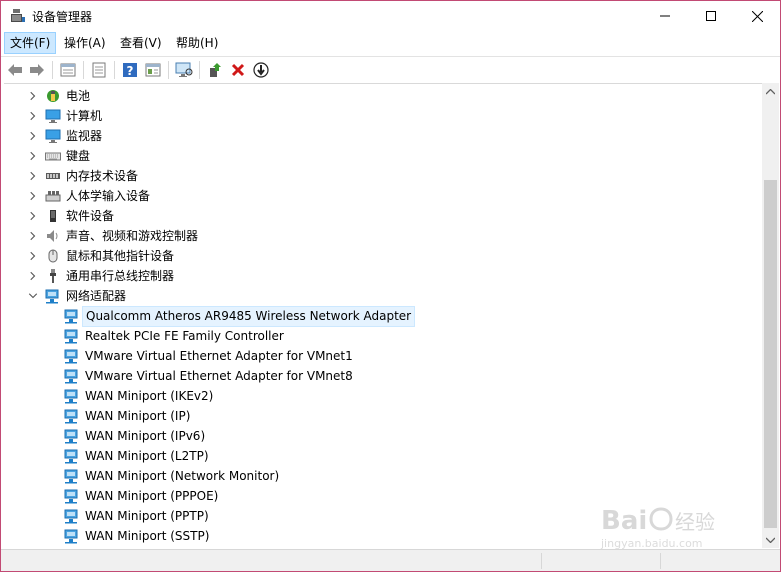 The height and width of the screenshot is (572, 781). What do you see at coordinates (78, 156) in the screenshot?
I see `tree-category-label: 键盘` at bounding box center [78, 156].